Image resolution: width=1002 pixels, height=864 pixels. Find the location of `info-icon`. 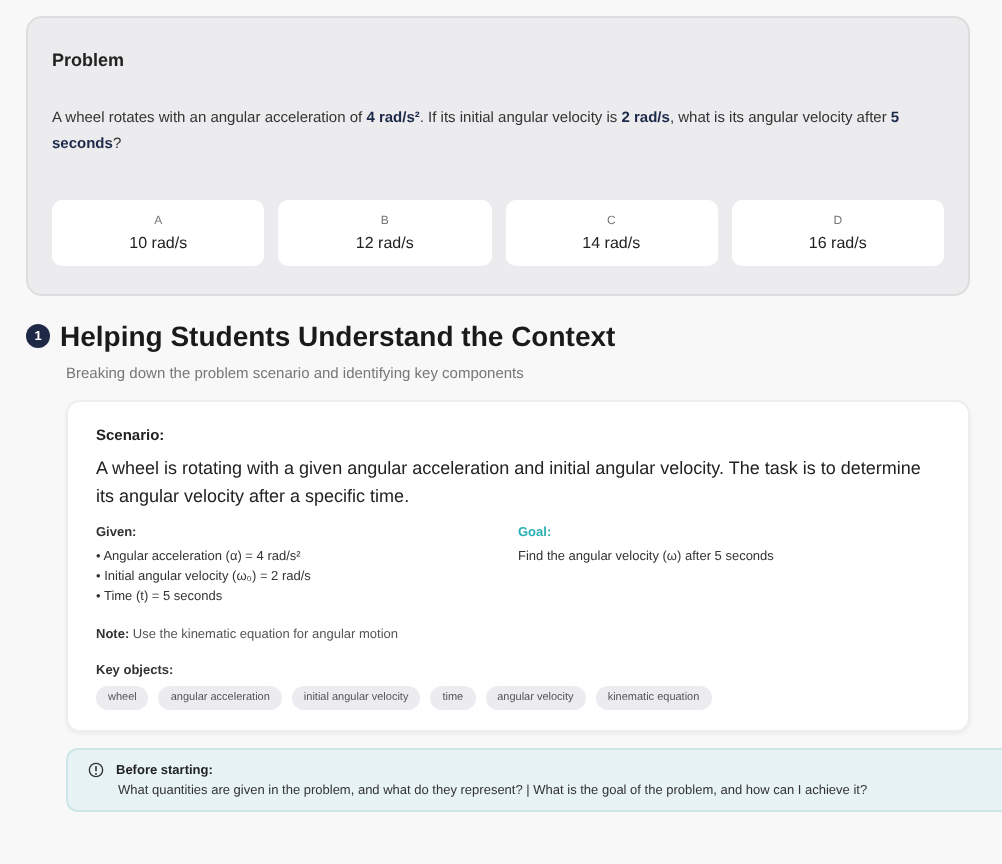

info-icon is located at coordinates (96, 770).